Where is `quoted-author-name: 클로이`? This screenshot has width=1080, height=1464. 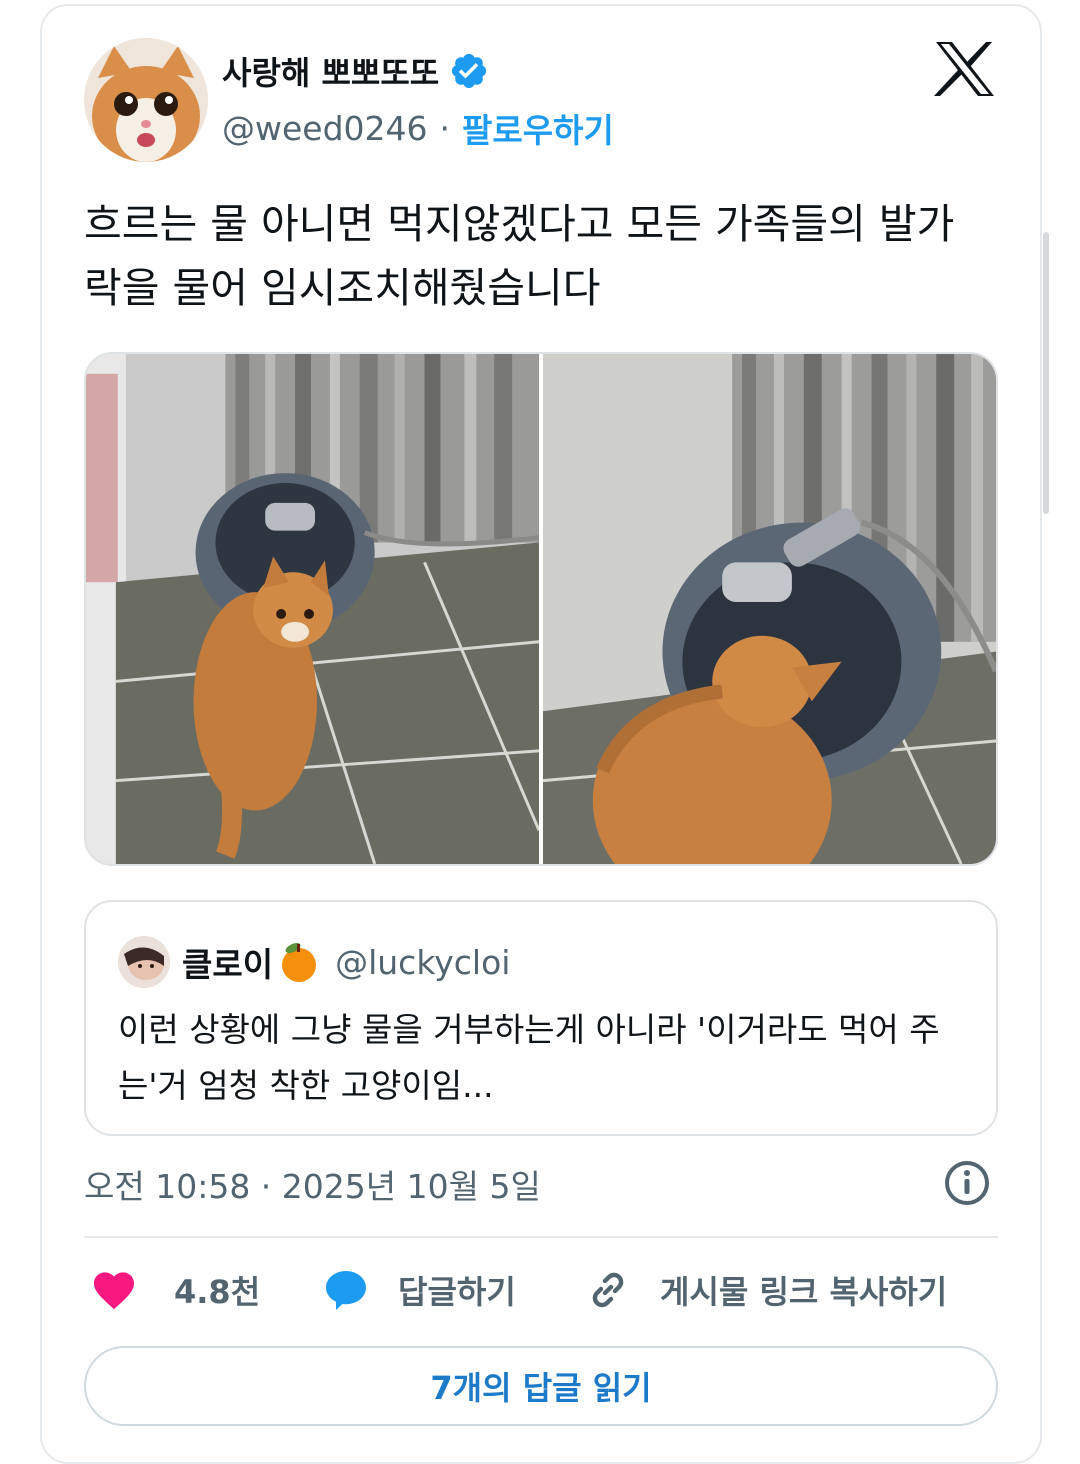 quoted-author-name: 클로이 is located at coordinates (227, 962).